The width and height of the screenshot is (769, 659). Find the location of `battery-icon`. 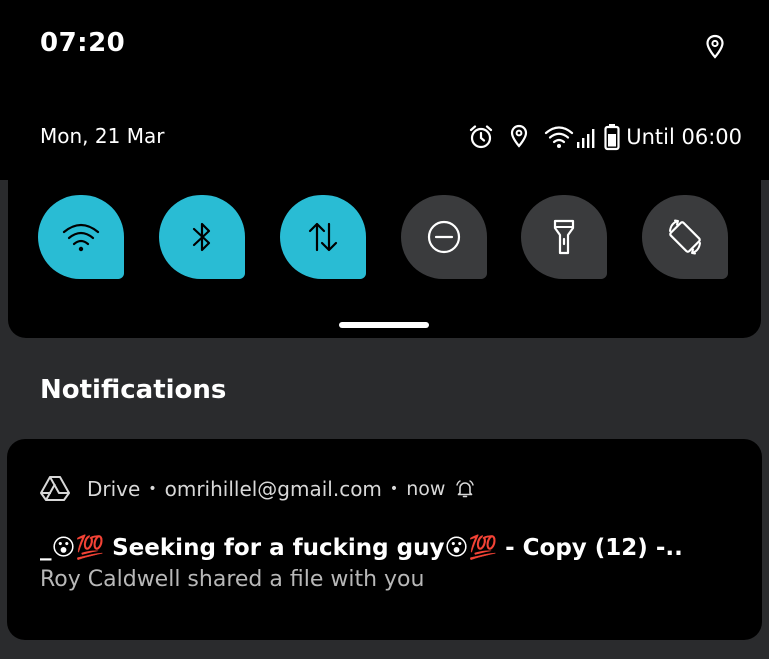

battery-icon is located at coordinates (612, 137).